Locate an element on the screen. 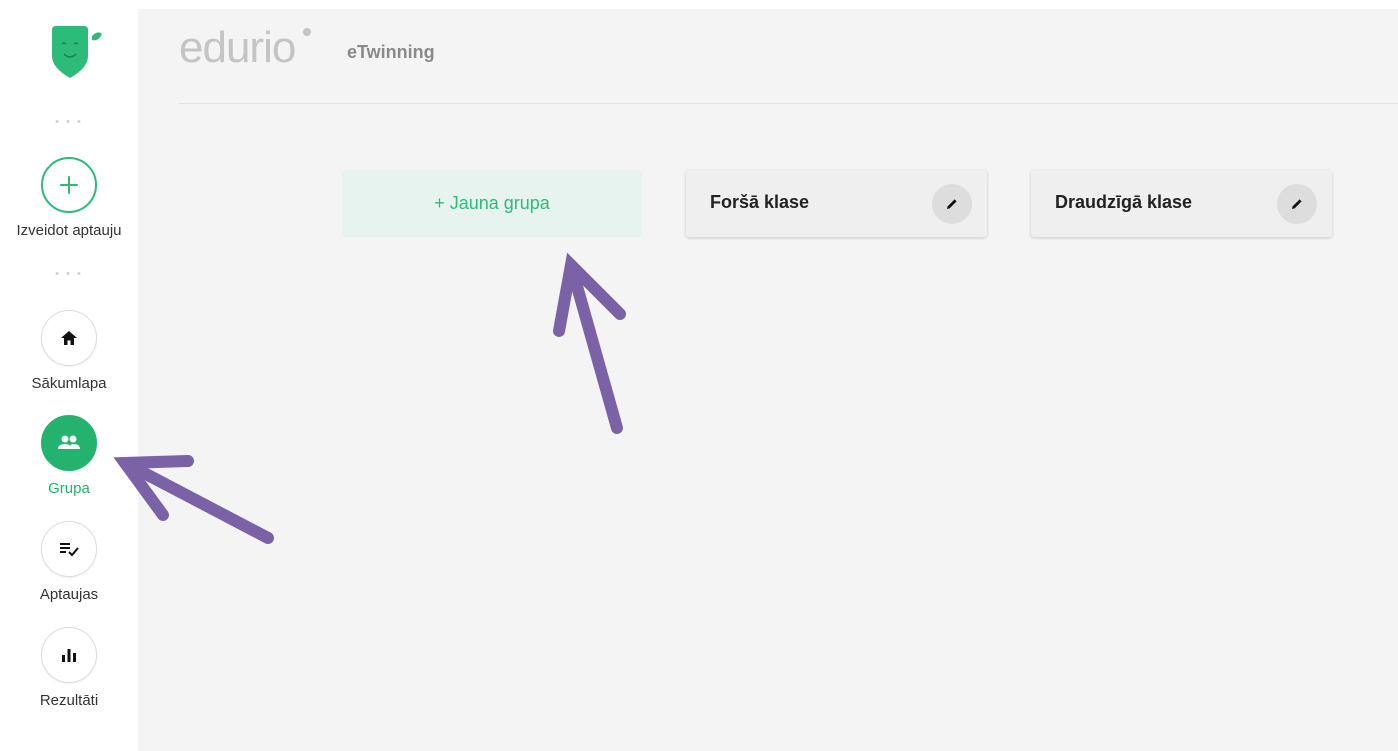 The image size is (1398, 751). create-survey-circle is located at coordinates (69, 185).